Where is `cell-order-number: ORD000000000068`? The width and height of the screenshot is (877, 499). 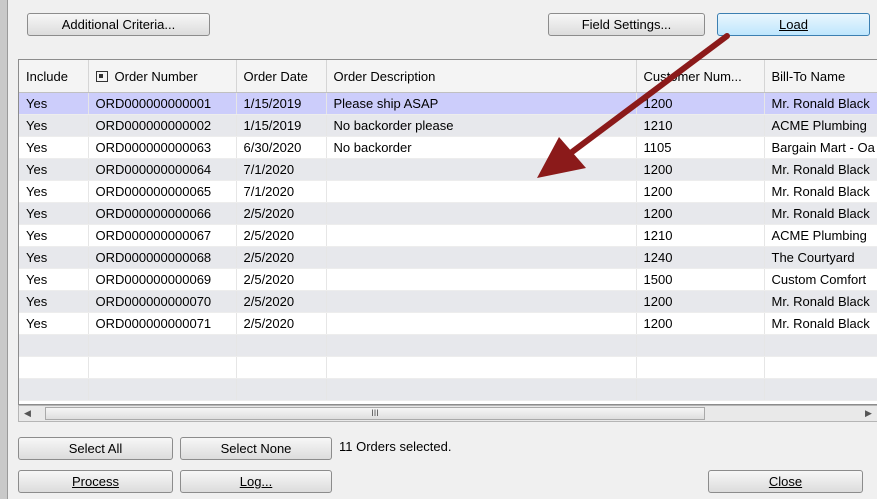
cell-order-number: ORD000000000068 is located at coordinates (162, 257).